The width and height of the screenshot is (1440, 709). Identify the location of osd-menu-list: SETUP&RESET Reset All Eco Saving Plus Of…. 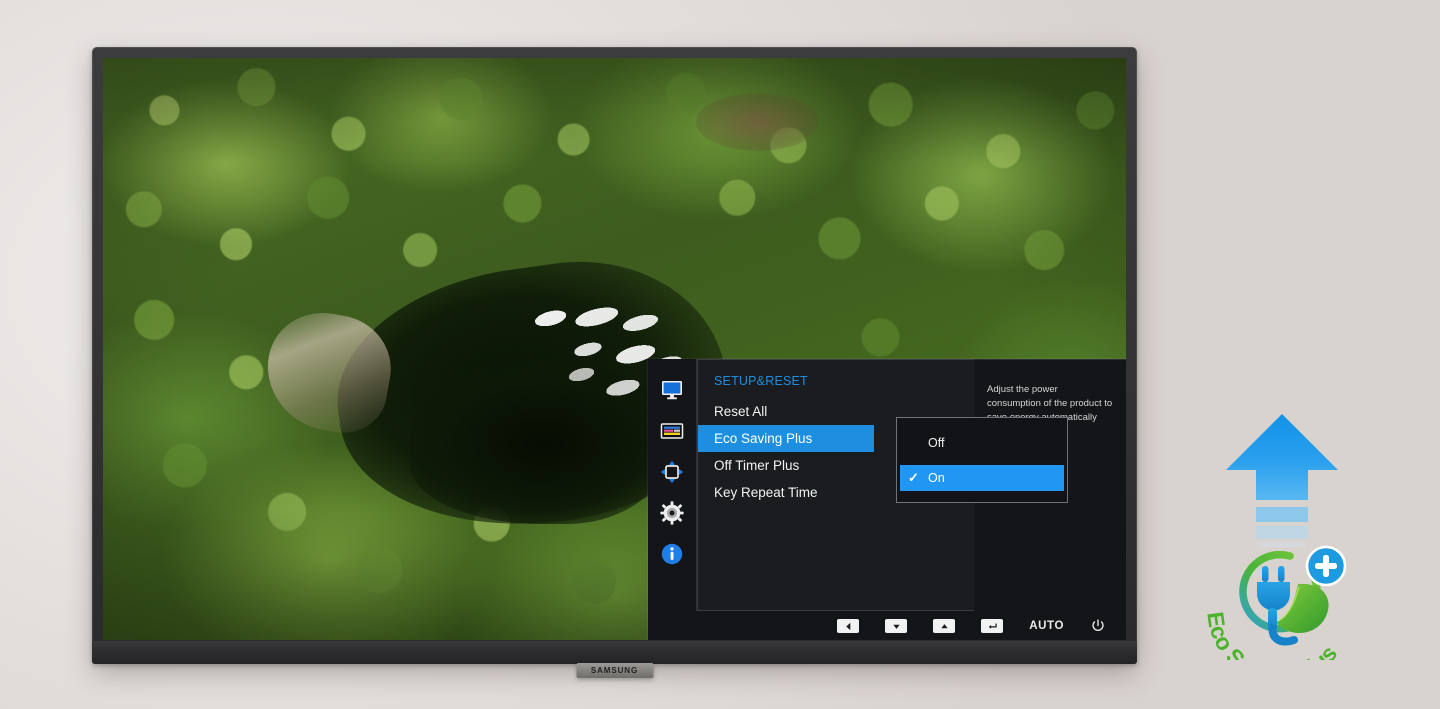
(882, 485).